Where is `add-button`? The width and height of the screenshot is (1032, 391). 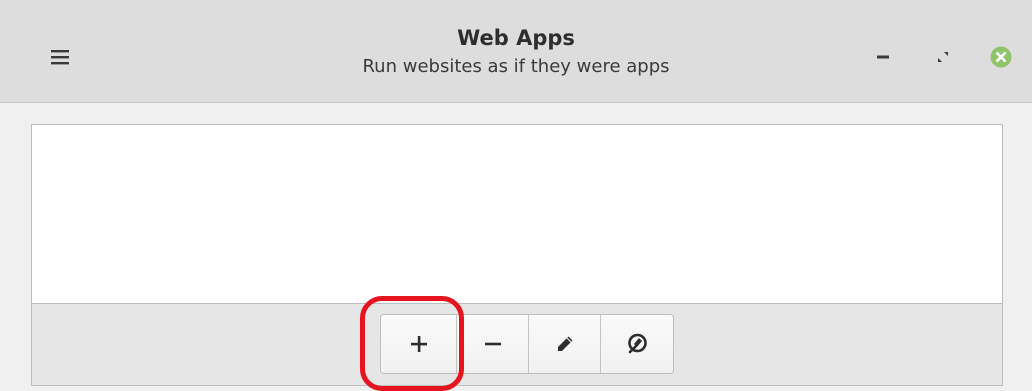 add-button is located at coordinates (419, 344).